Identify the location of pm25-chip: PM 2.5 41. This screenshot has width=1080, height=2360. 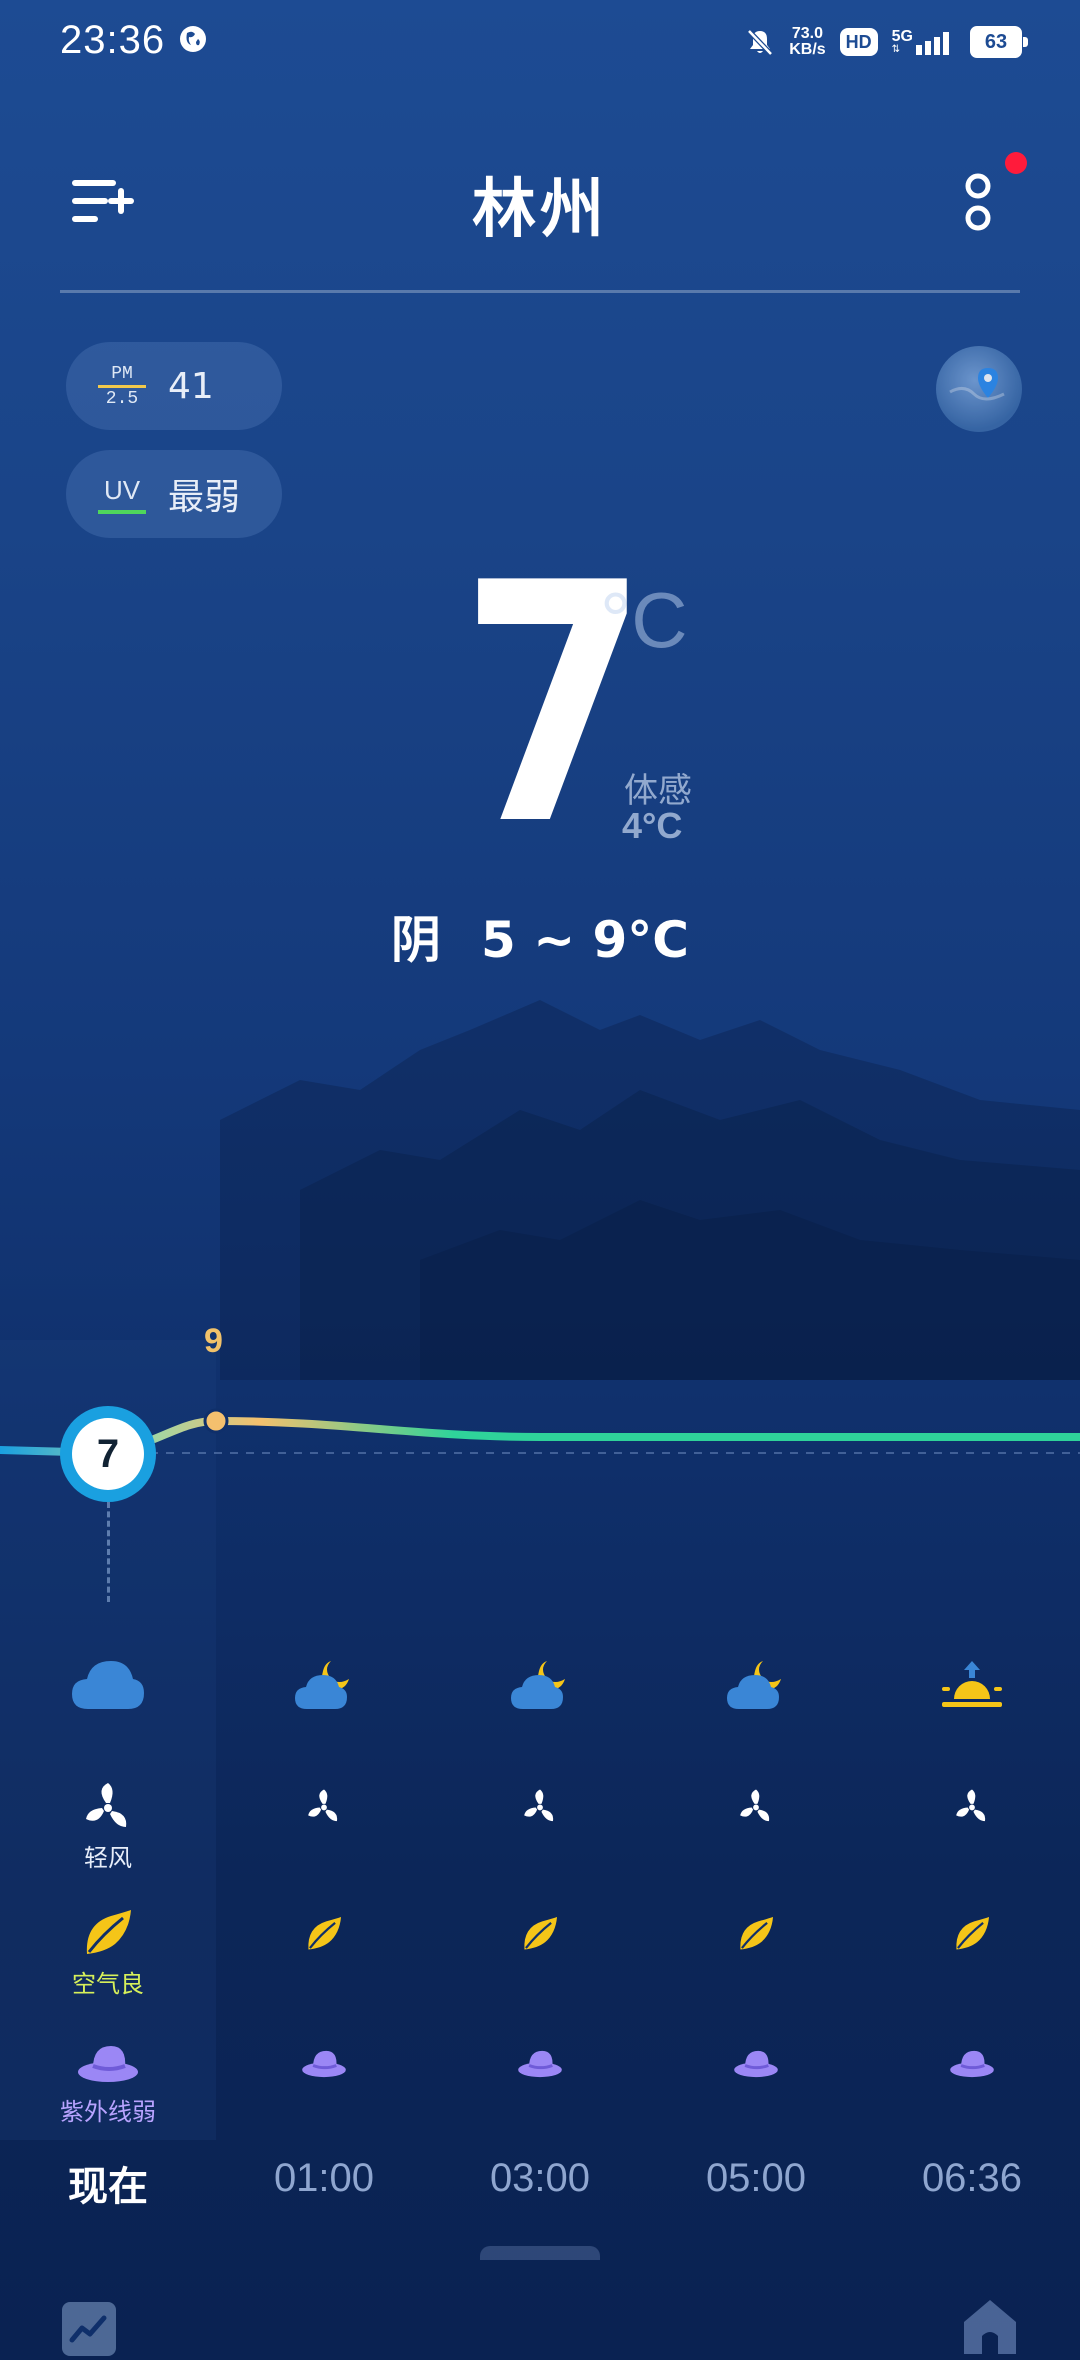
(174, 386).